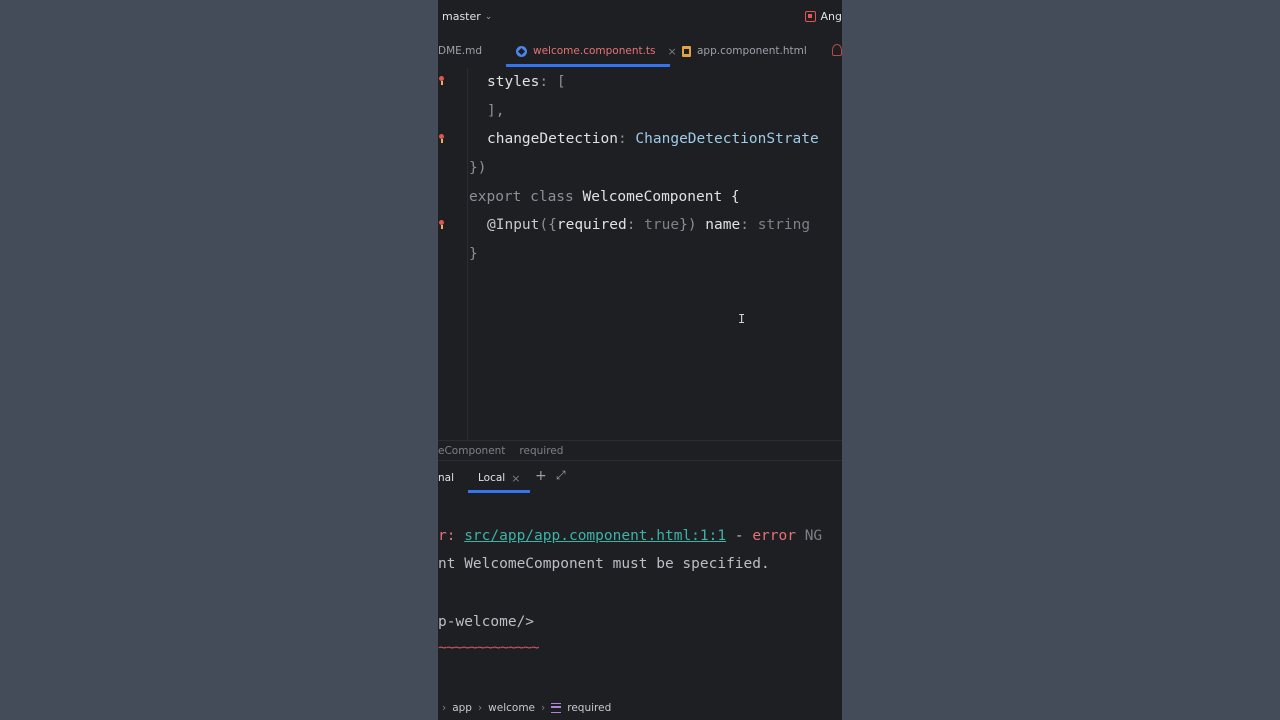  What do you see at coordinates (471, 451) in the screenshot?
I see `breadcrumb-item: eComponent` at bounding box center [471, 451].